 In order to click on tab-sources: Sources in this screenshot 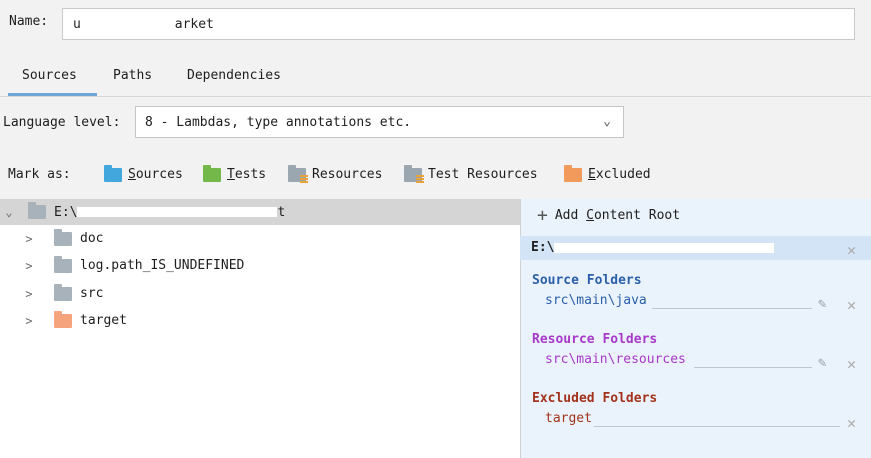, I will do `click(49, 82)`.